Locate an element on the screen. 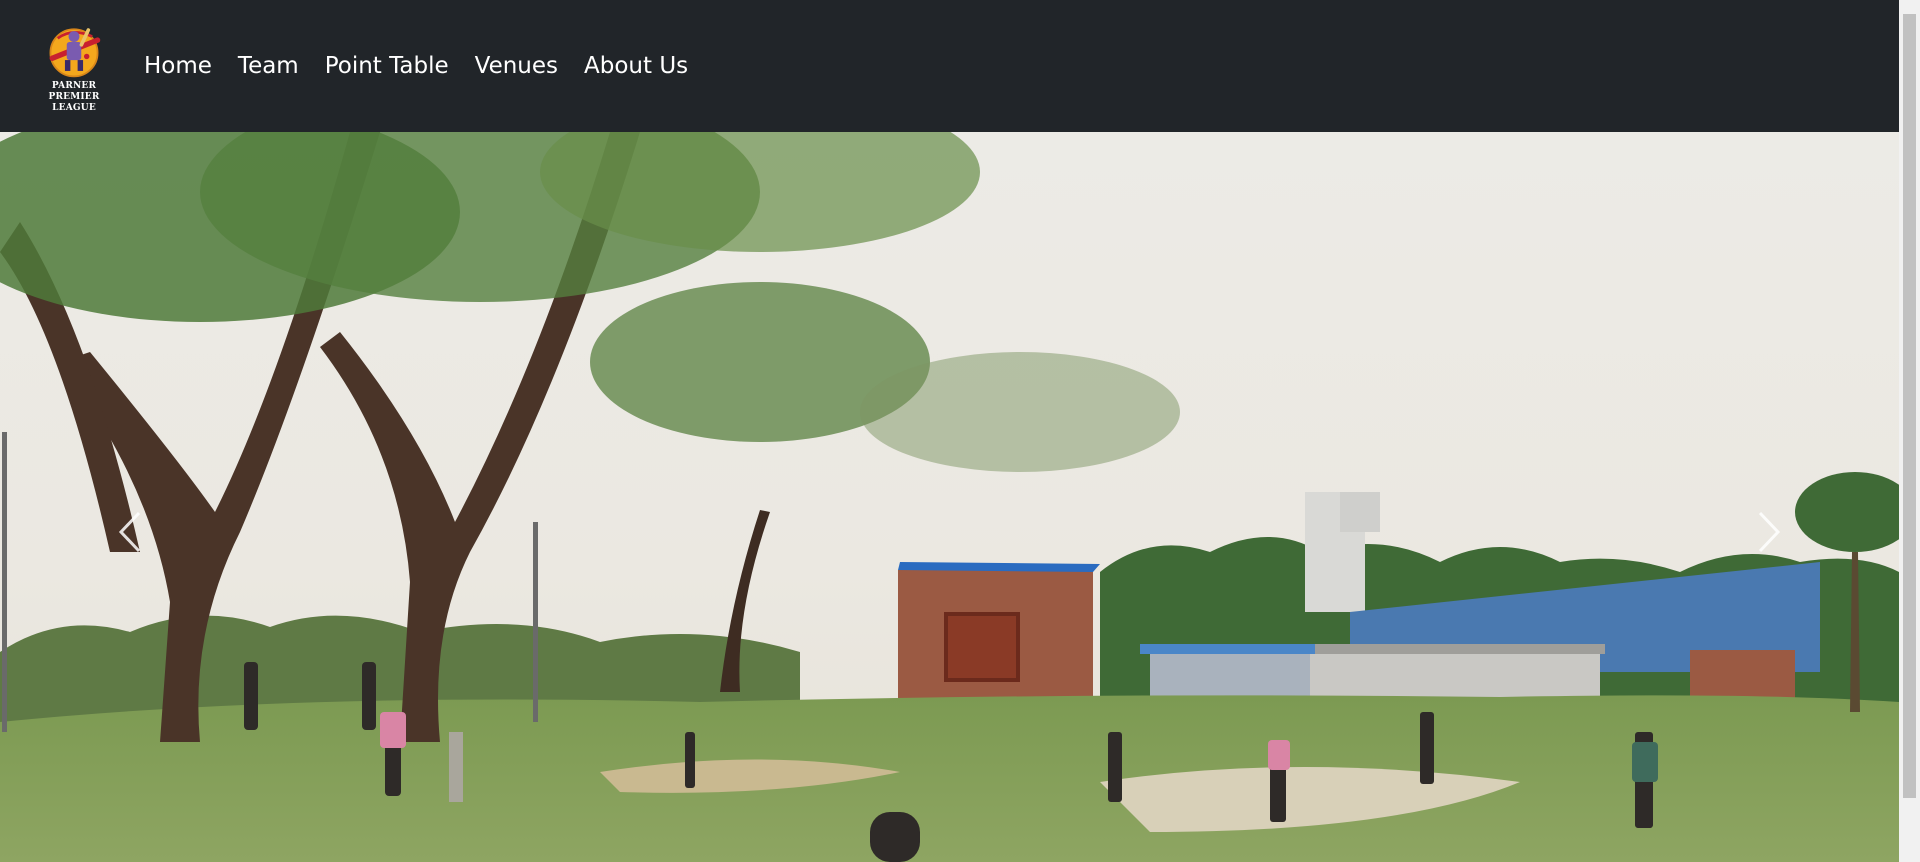  chevron-left-icon is located at coordinates (129, 532).